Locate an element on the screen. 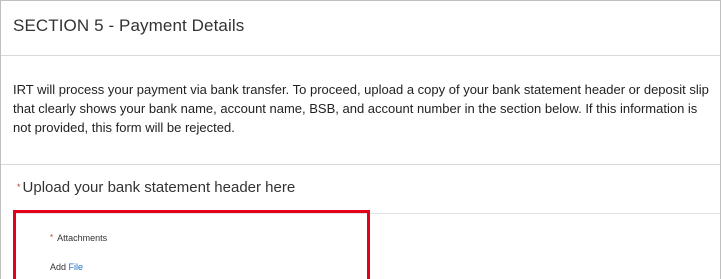 This screenshot has height=279, width=721. add-text: Add is located at coordinates (58, 267).